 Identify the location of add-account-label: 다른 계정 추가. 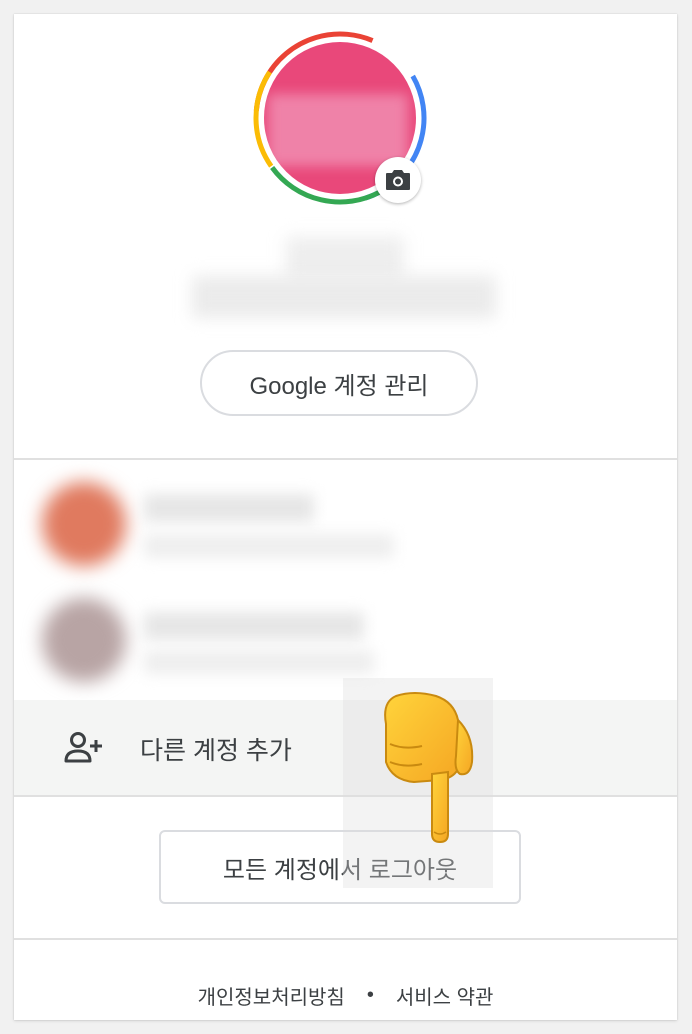
(216, 751).